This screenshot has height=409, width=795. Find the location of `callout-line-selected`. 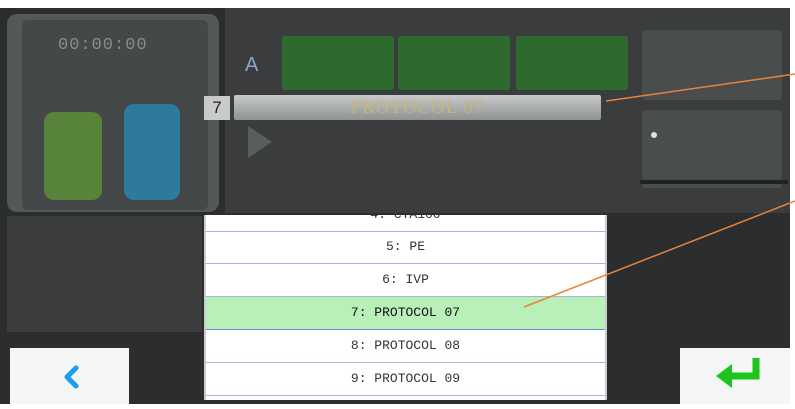

callout-line-selected is located at coordinates (659, 254).